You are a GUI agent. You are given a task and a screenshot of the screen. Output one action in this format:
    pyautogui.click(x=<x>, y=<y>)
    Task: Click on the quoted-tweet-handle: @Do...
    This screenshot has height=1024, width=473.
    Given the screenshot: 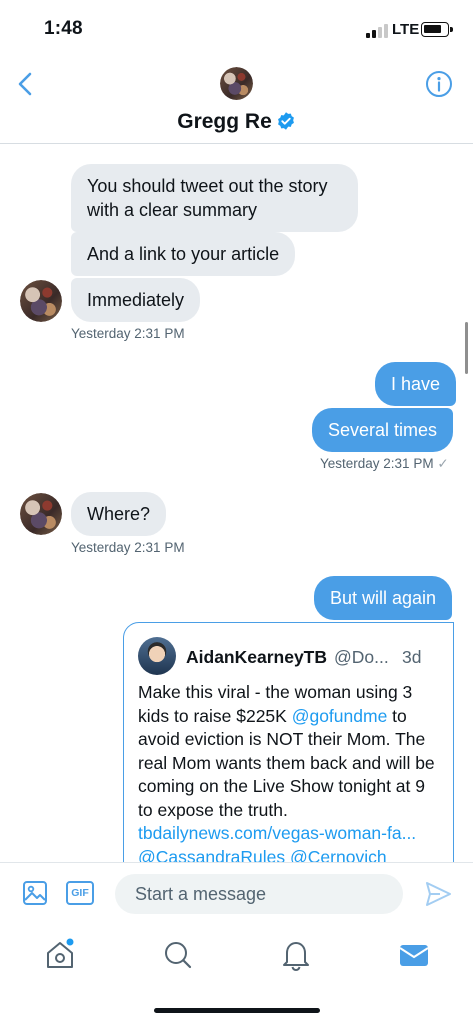 What is the action you would take?
    pyautogui.click(x=361, y=657)
    